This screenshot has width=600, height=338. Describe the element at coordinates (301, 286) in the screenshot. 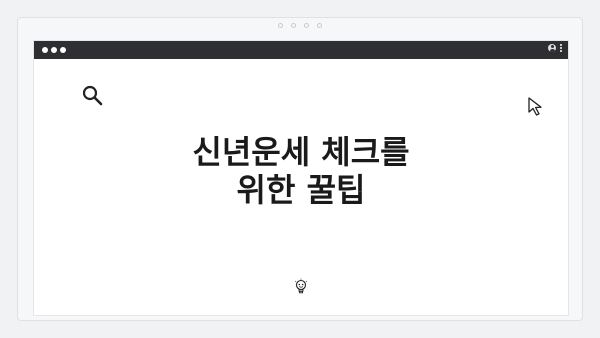

I see `lightbulb-icon` at that location.